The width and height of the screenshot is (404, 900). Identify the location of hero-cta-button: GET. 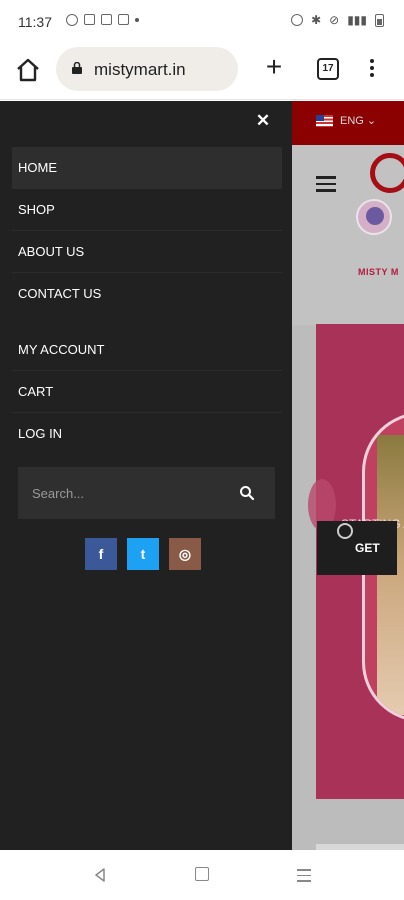
(357, 548).